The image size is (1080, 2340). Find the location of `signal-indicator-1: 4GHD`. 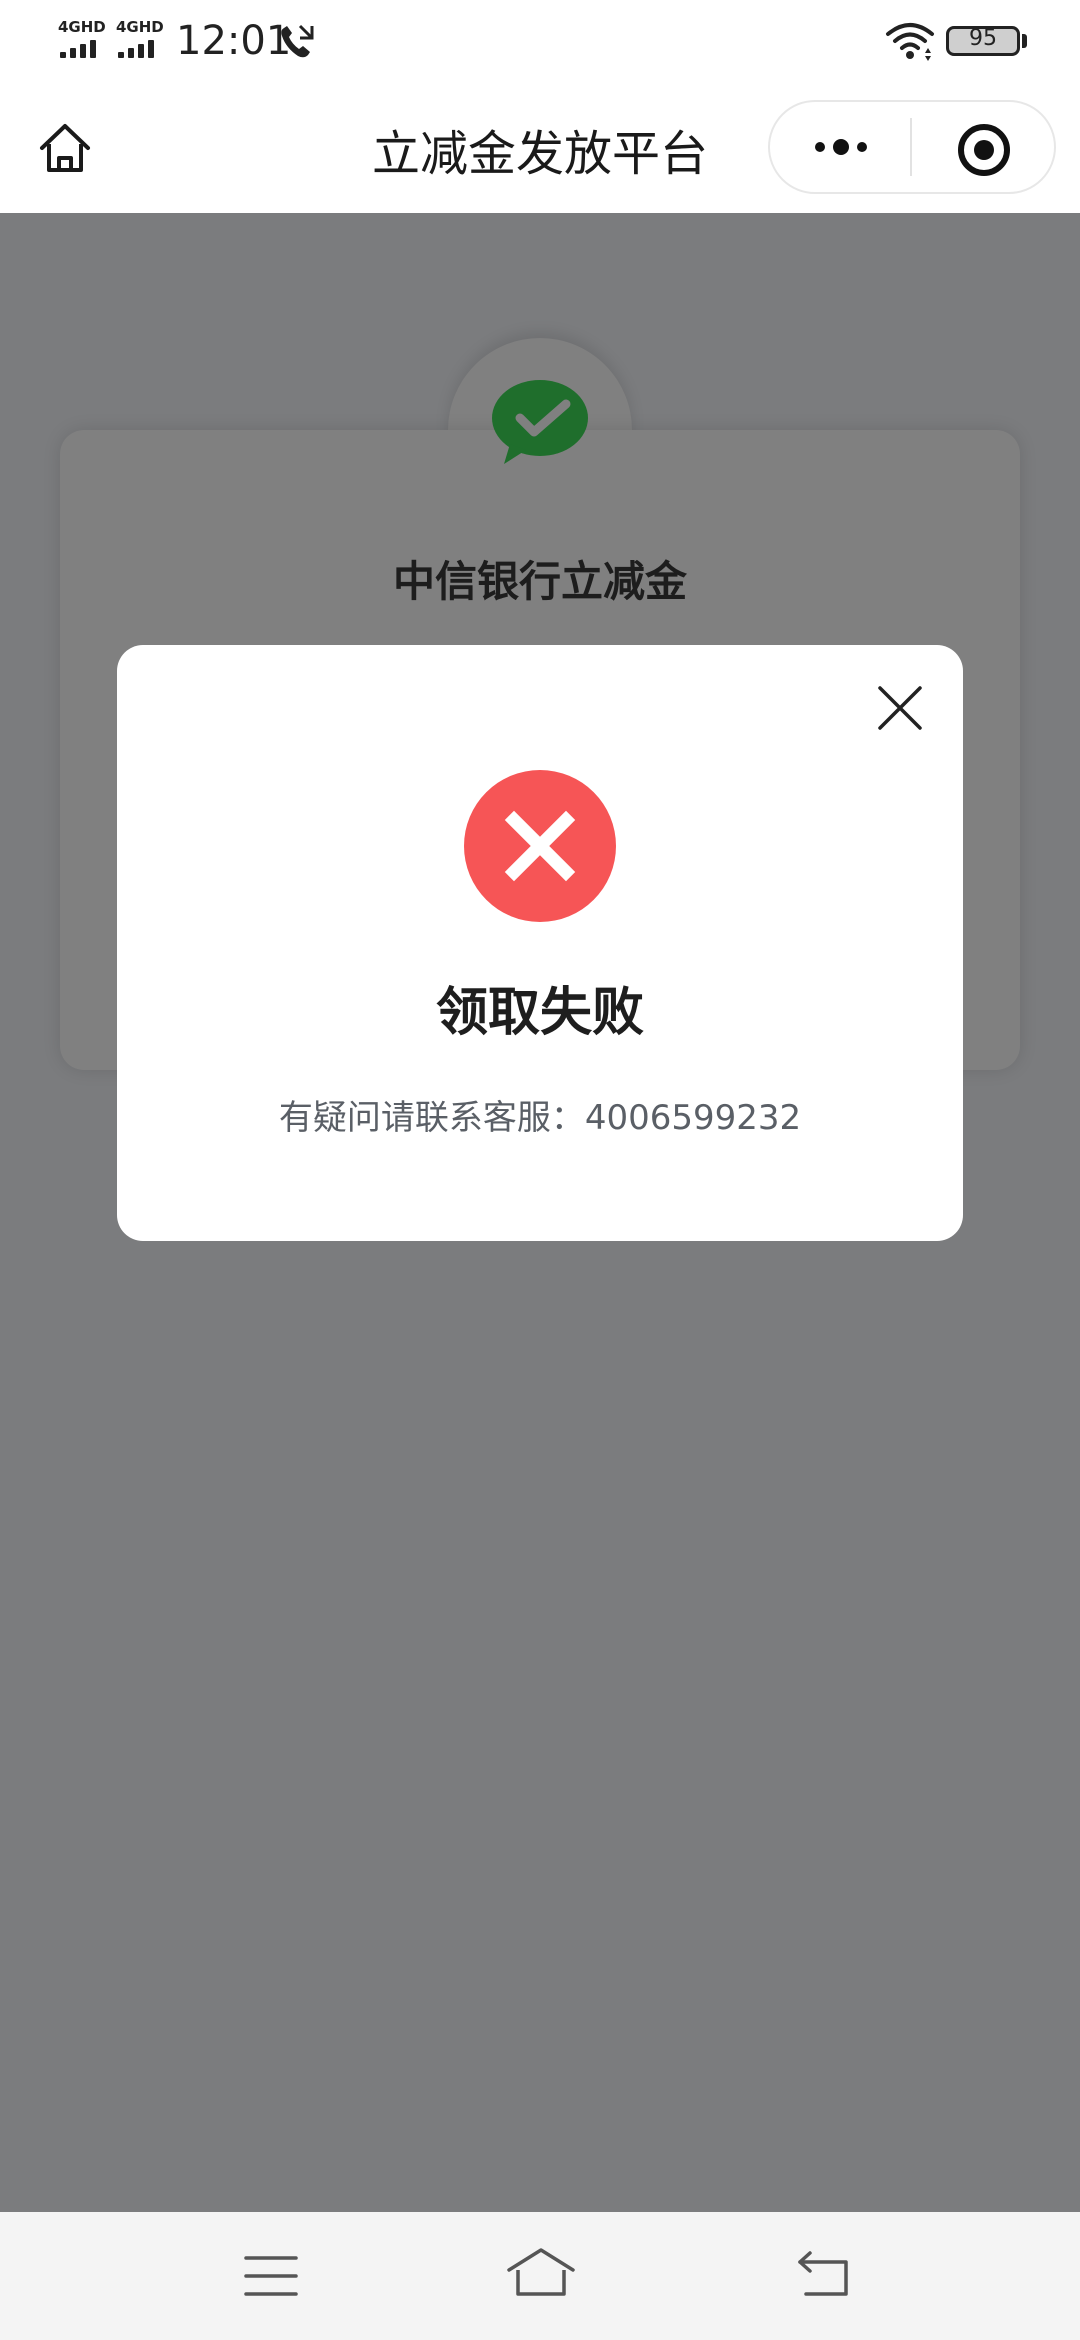

signal-indicator-1: 4GHD is located at coordinates (86, 40).